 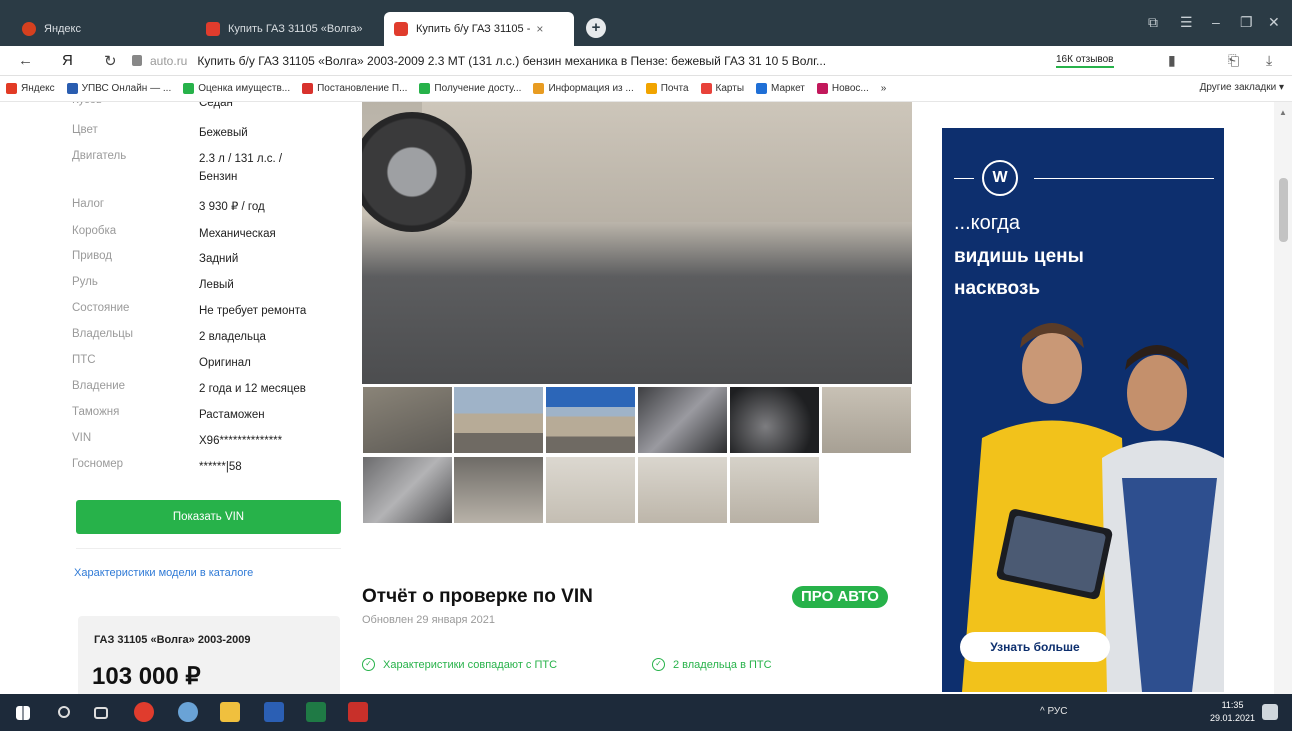 I want to click on spec-key: Состояние, so click(x=101, y=308).